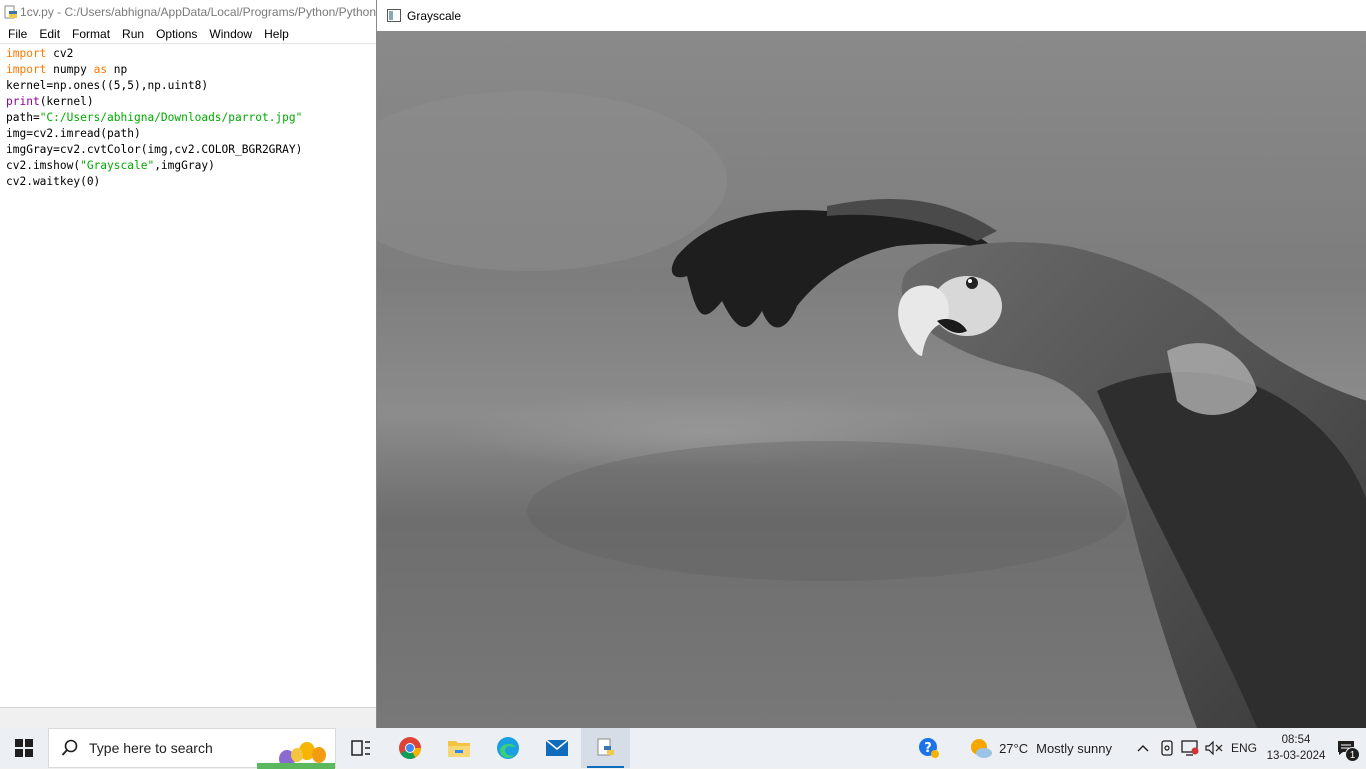  I want to click on menu-run: Run, so click(133, 34).